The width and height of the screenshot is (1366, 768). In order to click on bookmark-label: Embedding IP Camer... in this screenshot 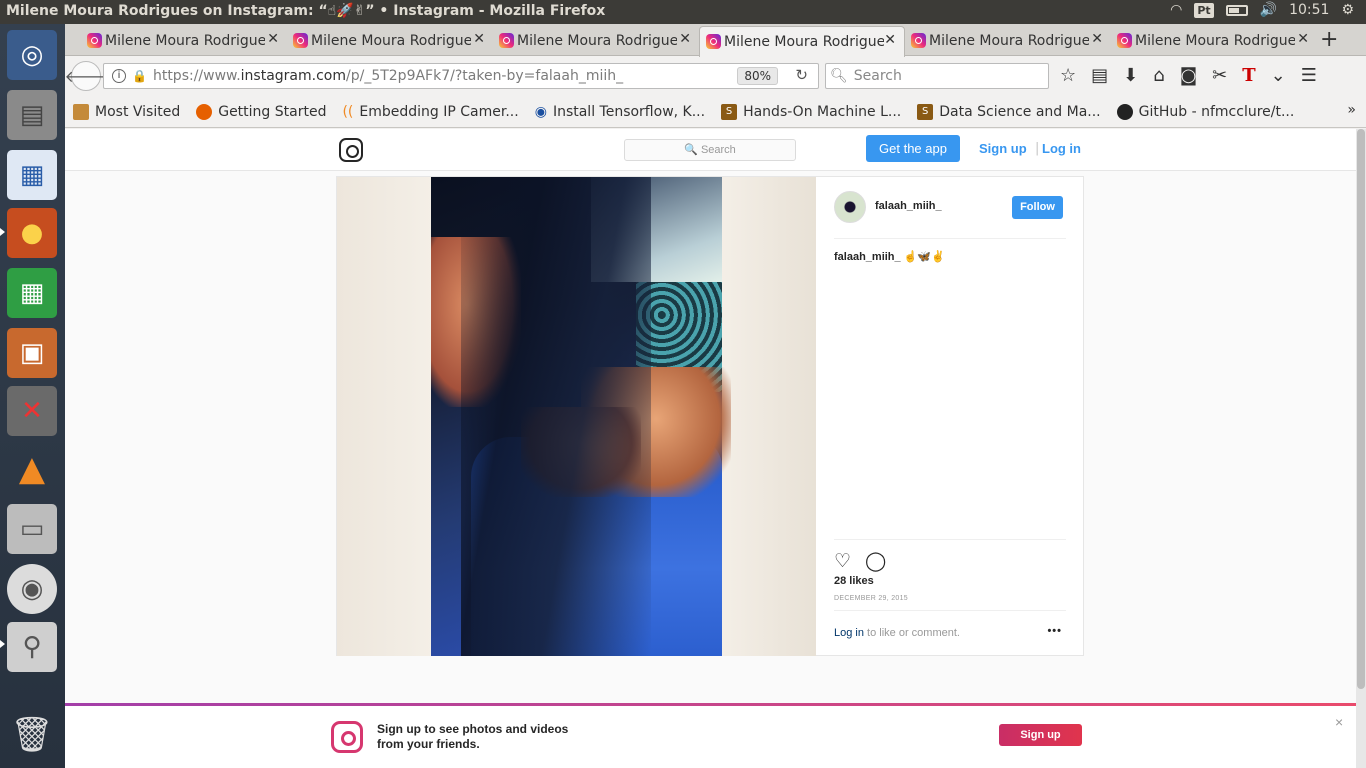, I will do `click(439, 111)`.